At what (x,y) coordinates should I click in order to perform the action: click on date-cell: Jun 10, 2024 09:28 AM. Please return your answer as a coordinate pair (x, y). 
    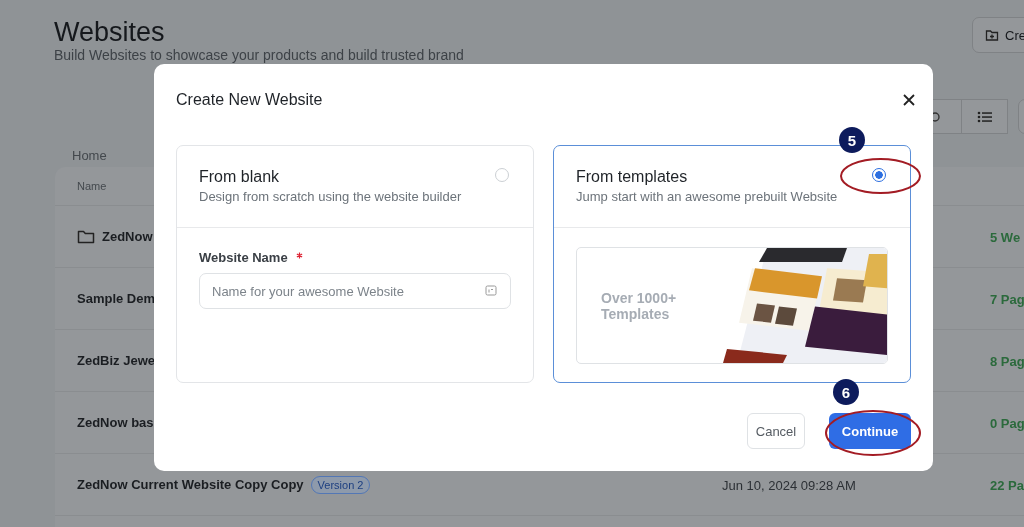
    Looking at the image, I should click on (789, 485).